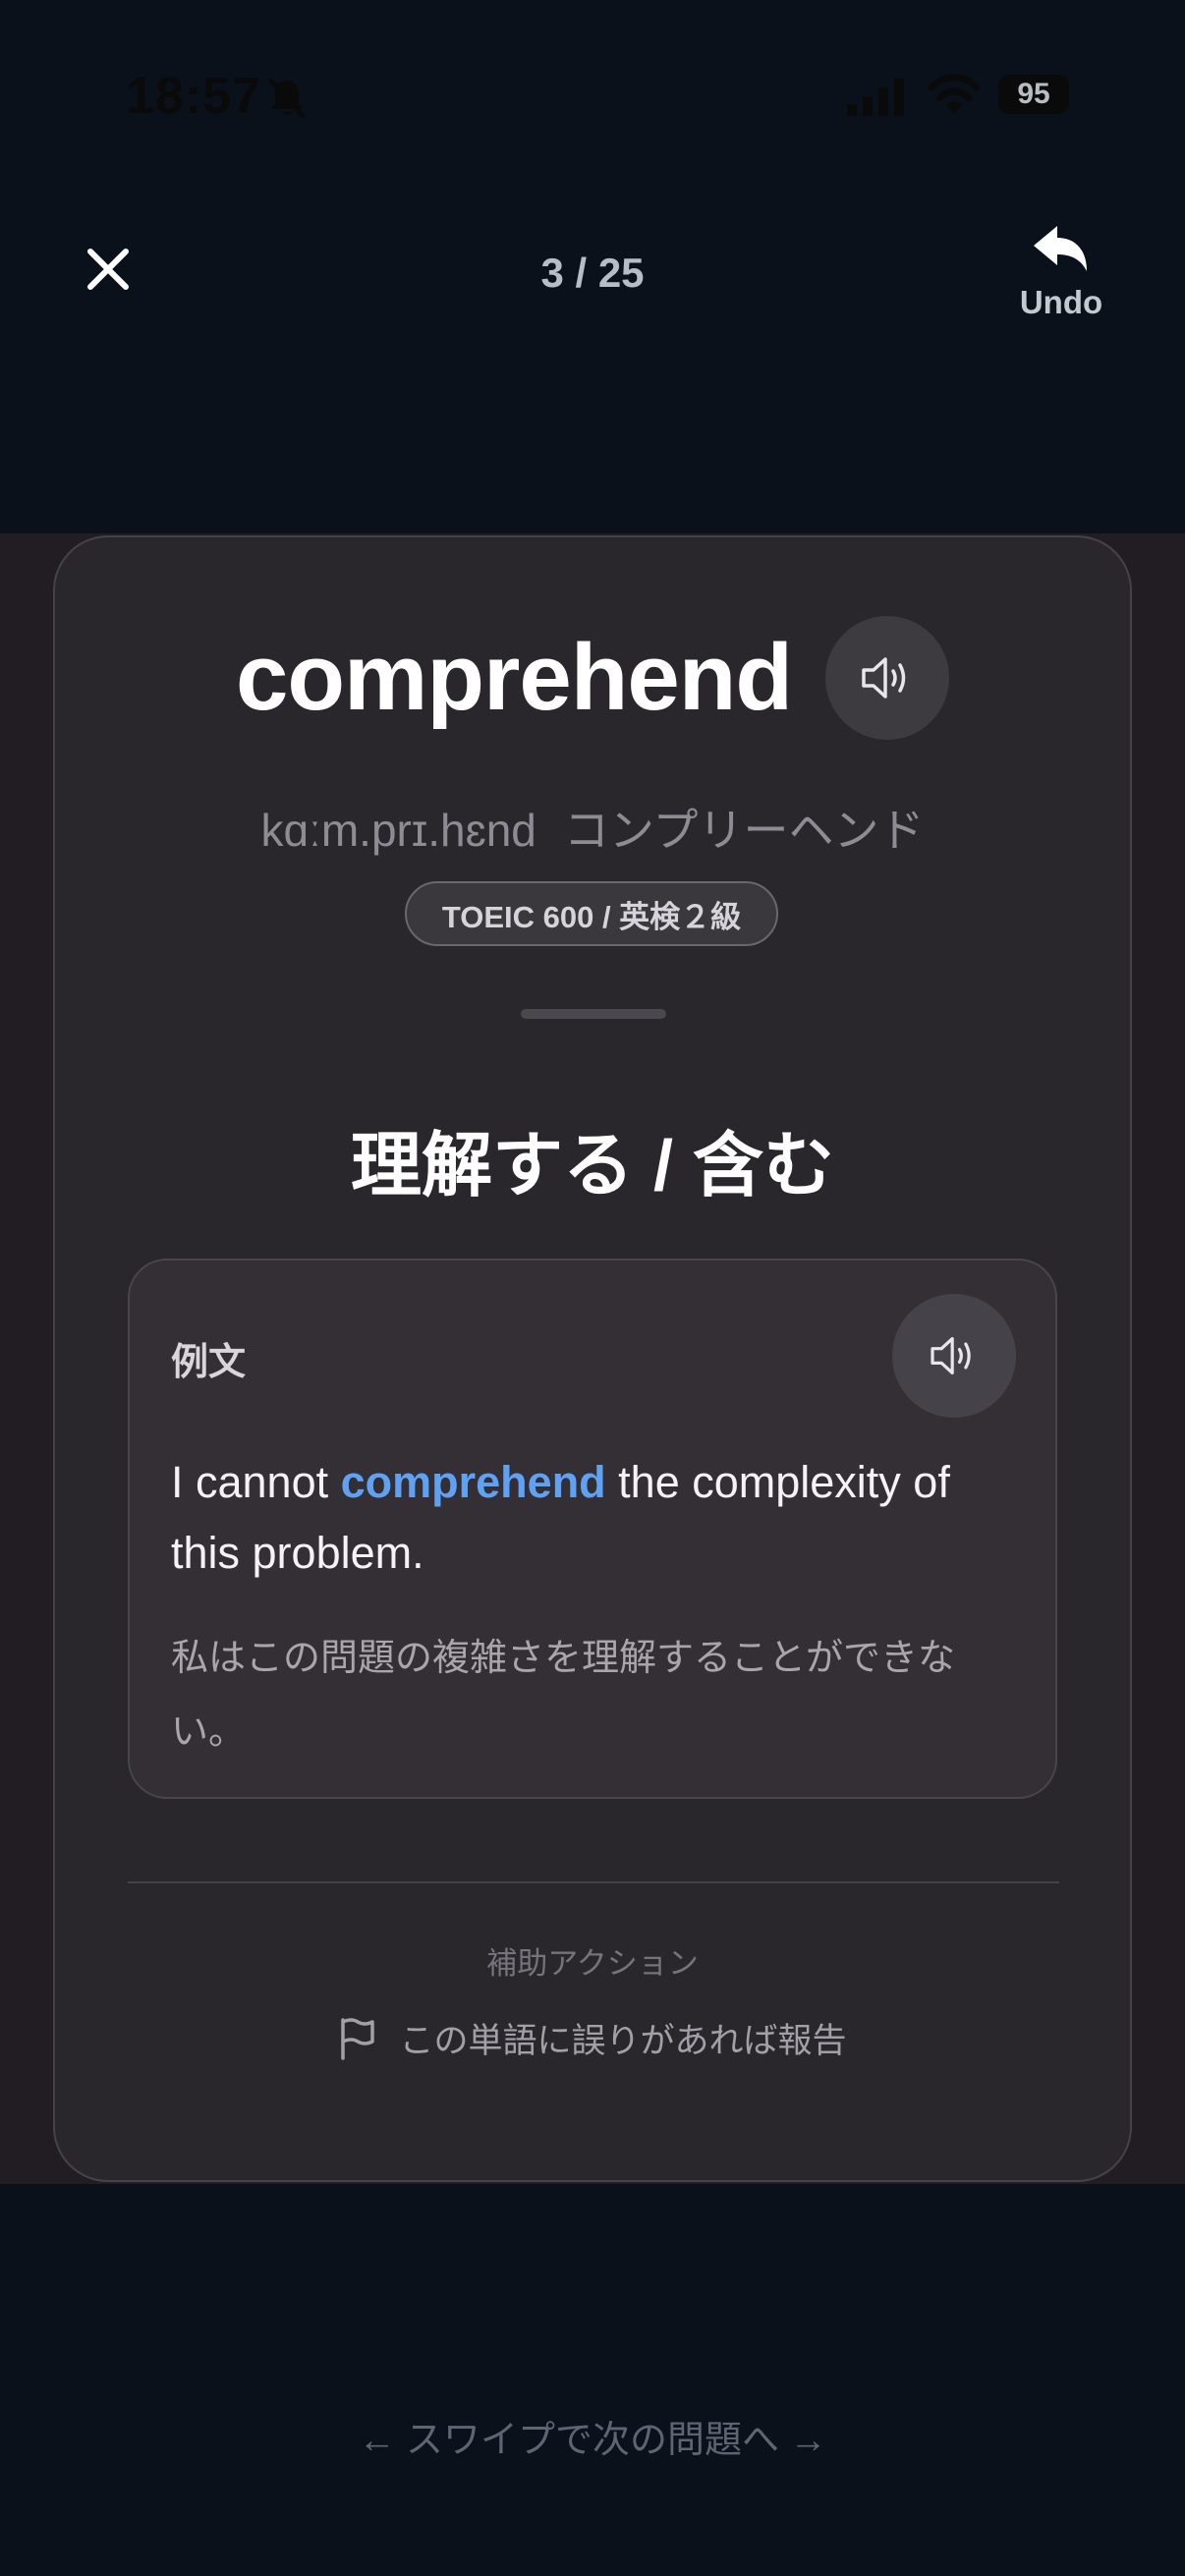 The image size is (1185, 2576). I want to click on divider-handle, so click(594, 1014).